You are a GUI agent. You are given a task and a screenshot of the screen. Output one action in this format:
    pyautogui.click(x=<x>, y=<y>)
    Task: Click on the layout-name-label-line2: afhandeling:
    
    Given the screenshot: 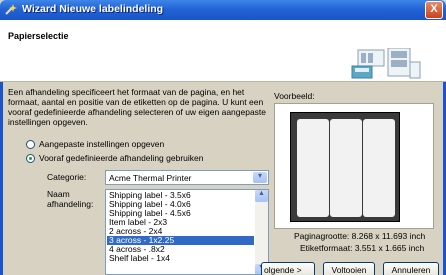 What is the action you would take?
    pyautogui.click(x=70, y=204)
    